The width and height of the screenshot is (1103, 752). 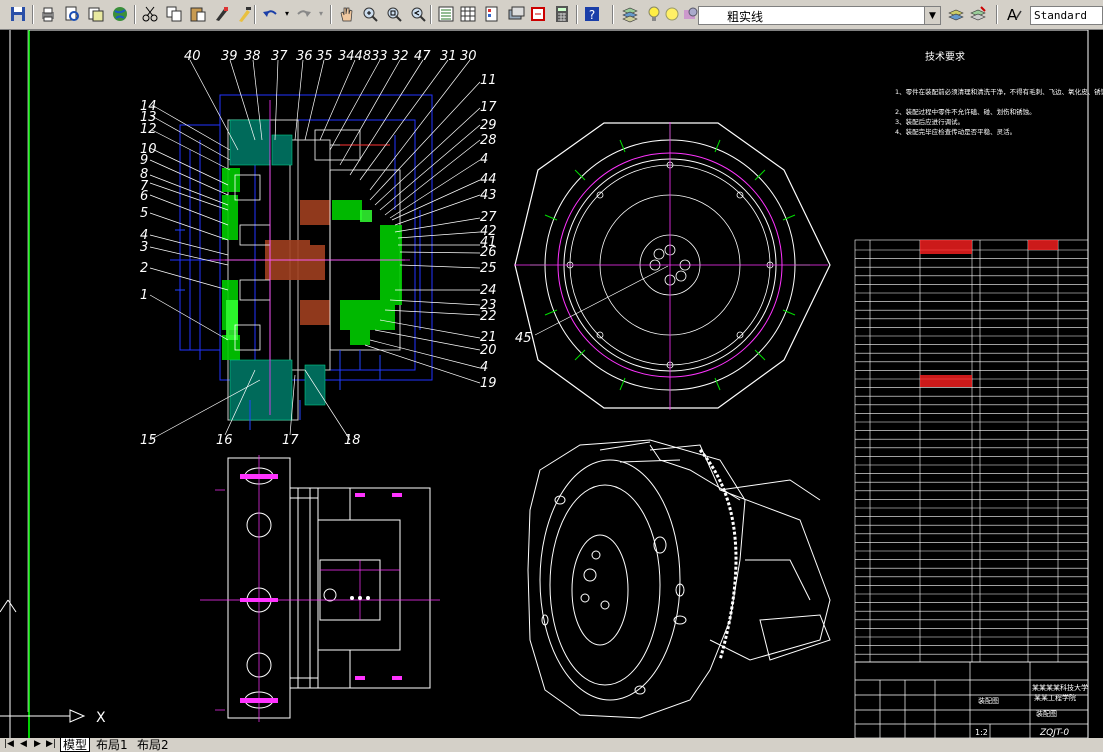 I want to click on svg-text: 35, so click(x=324, y=56).